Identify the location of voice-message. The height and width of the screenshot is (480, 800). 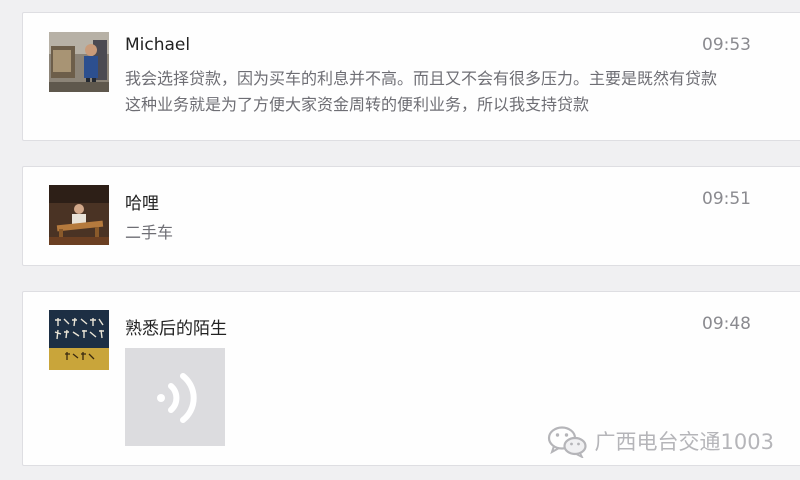
(175, 397).